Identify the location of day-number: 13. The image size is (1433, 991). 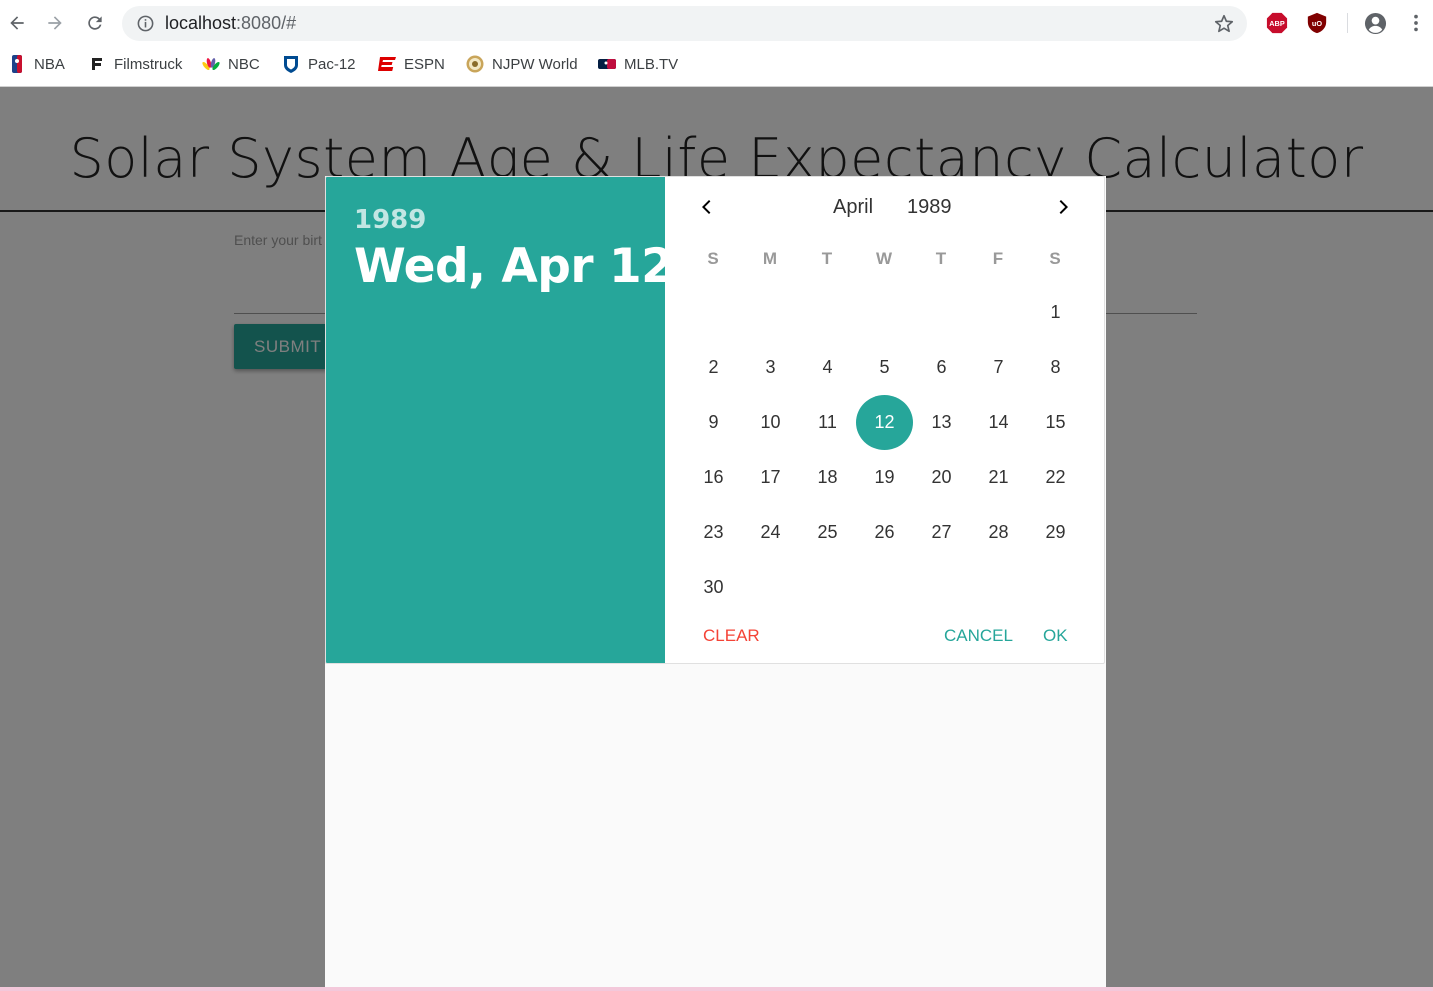
(941, 422).